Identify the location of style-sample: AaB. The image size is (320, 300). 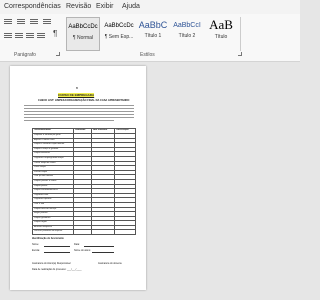
(221, 24).